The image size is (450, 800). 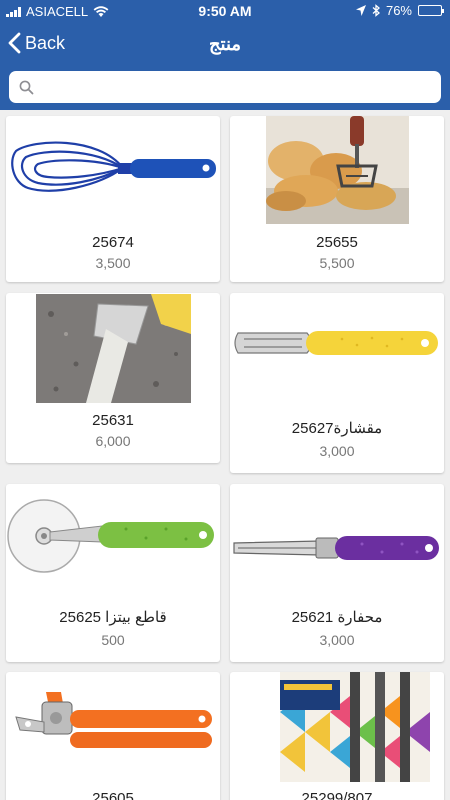 I want to click on product-name: مقشارة25627, so click(x=337, y=428).